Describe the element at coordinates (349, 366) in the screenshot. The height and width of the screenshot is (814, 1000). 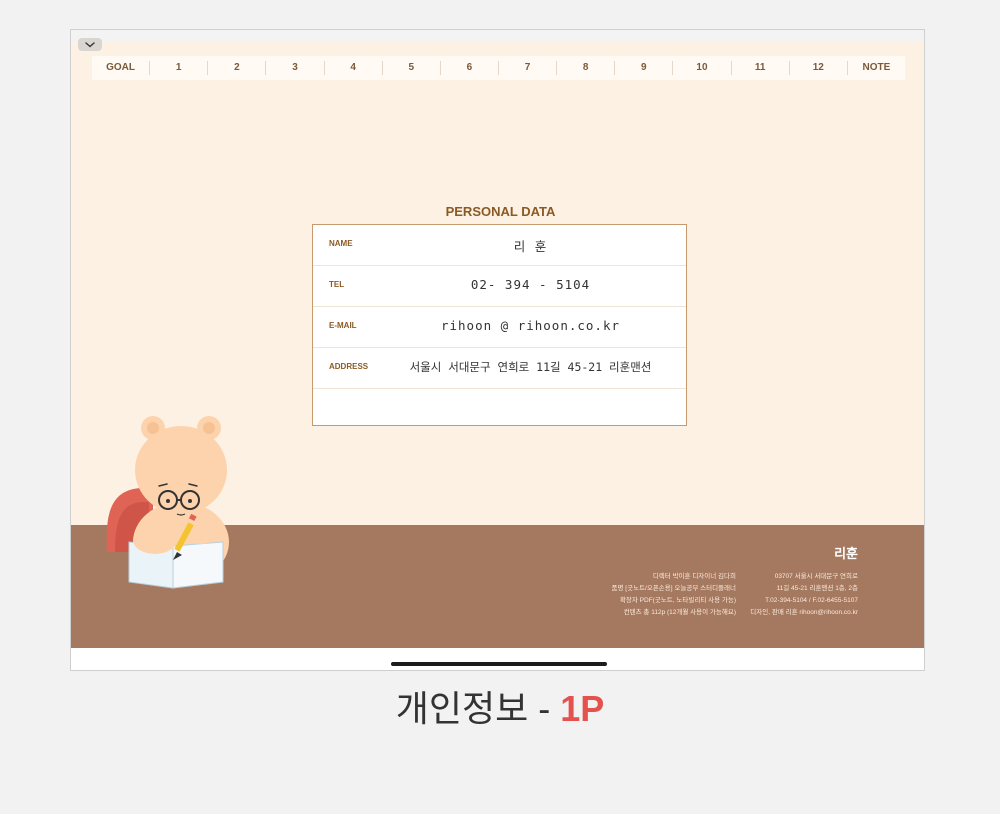
I see `address-label: ADDRESS` at that location.